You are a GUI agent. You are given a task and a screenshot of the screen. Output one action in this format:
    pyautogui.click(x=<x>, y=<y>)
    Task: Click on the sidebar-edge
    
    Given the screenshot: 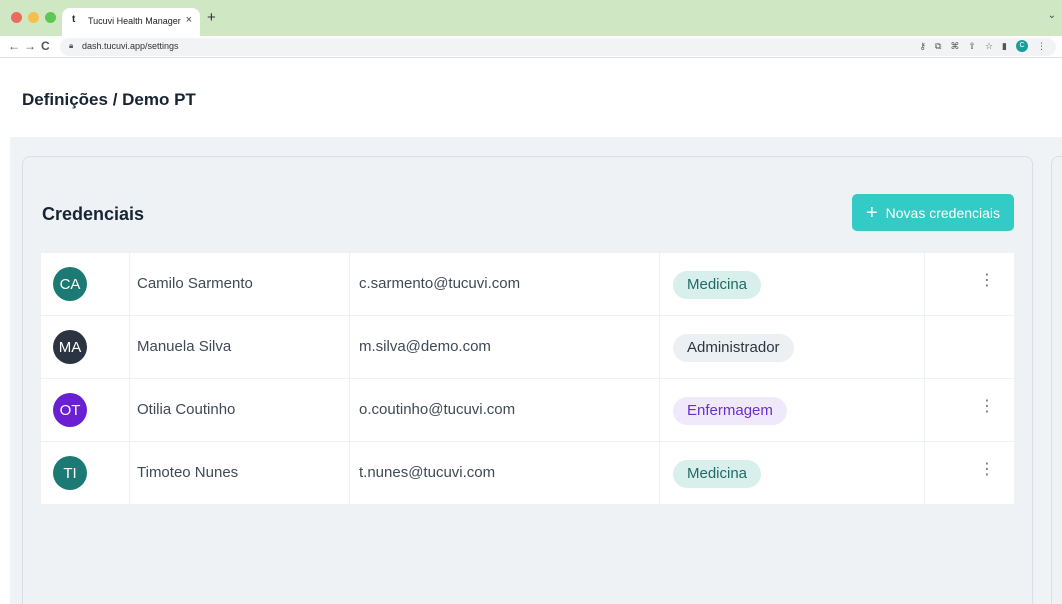 What is the action you would take?
    pyautogui.click(x=5, y=331)
    